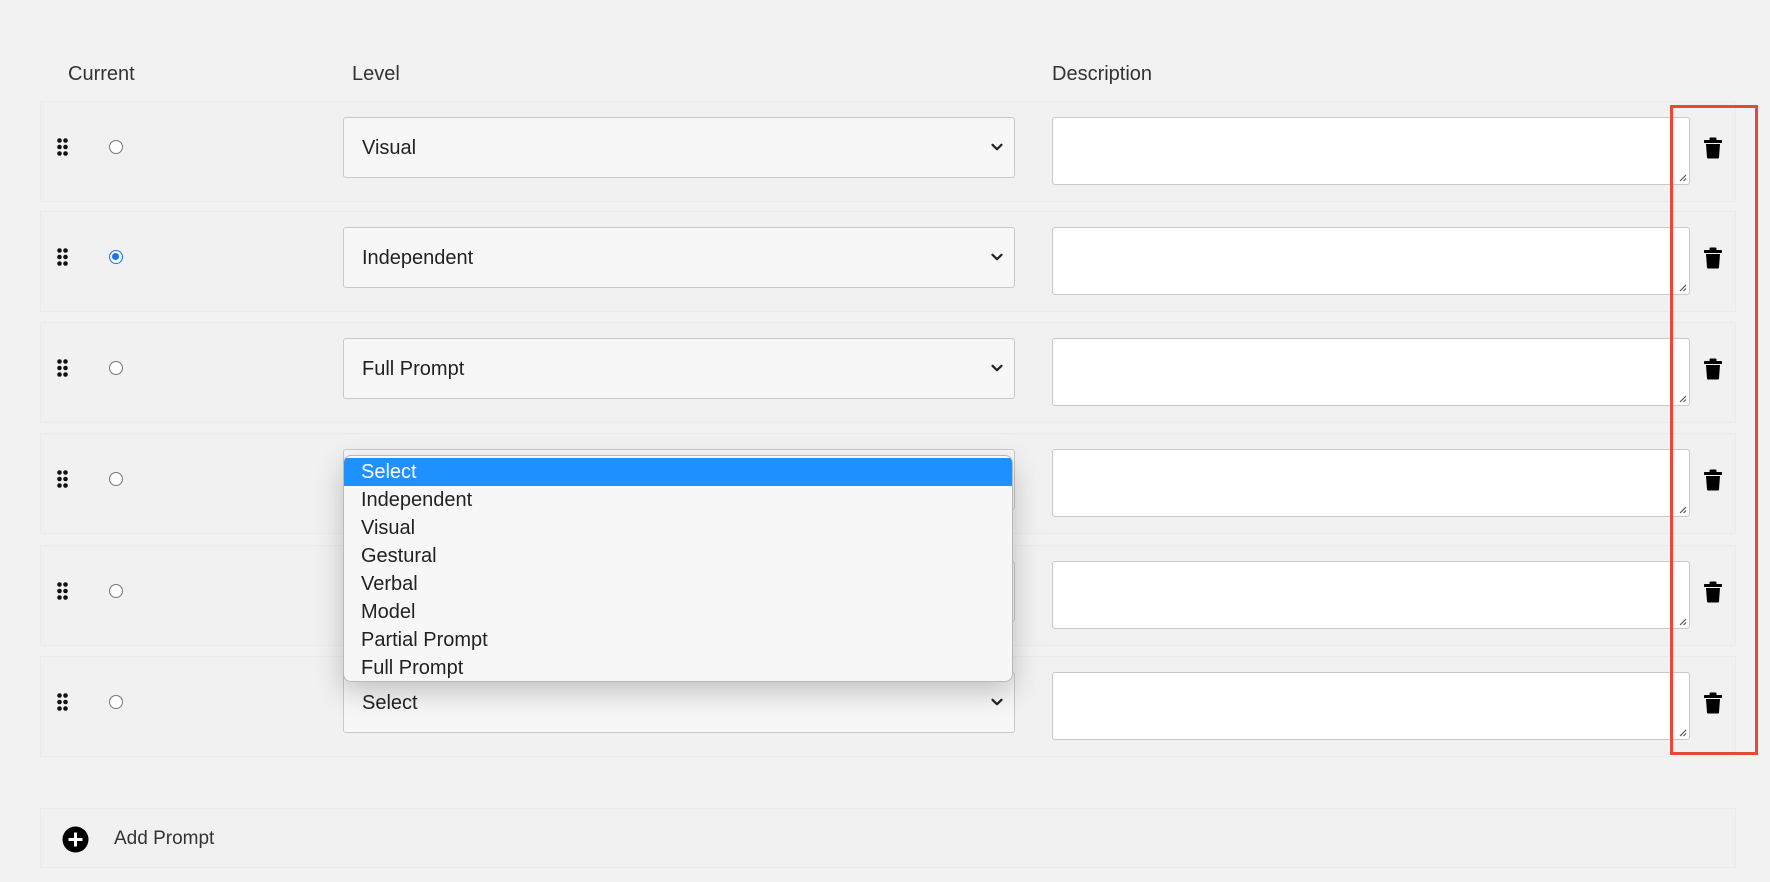 The image size is (1770, 882). Describe the element at coordinates (678, 472) in the screenshot. I see `dropdown-option-select: Select` at that location.